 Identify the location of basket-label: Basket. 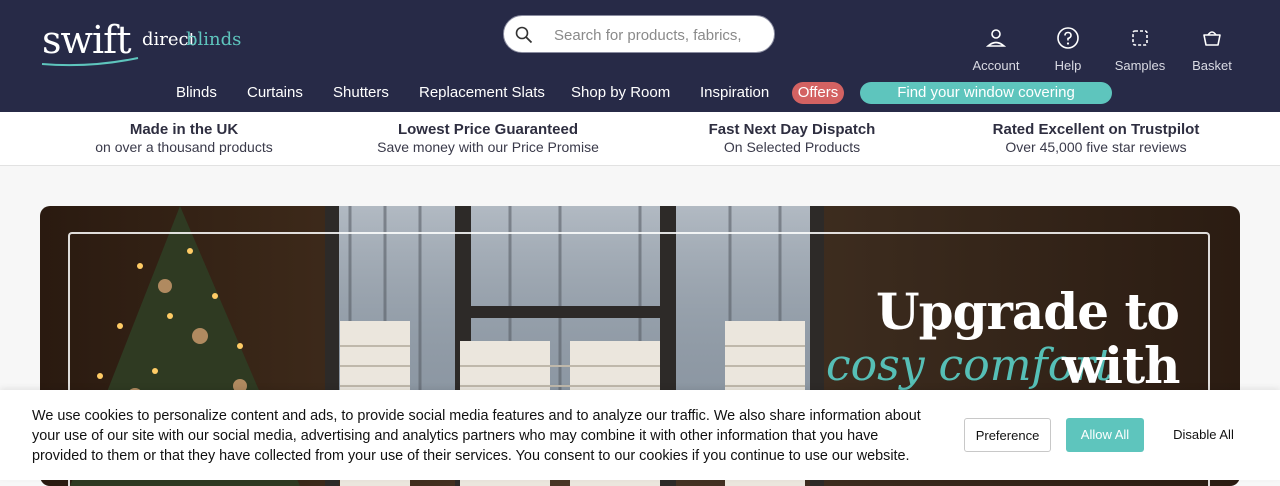
(1212, 65).